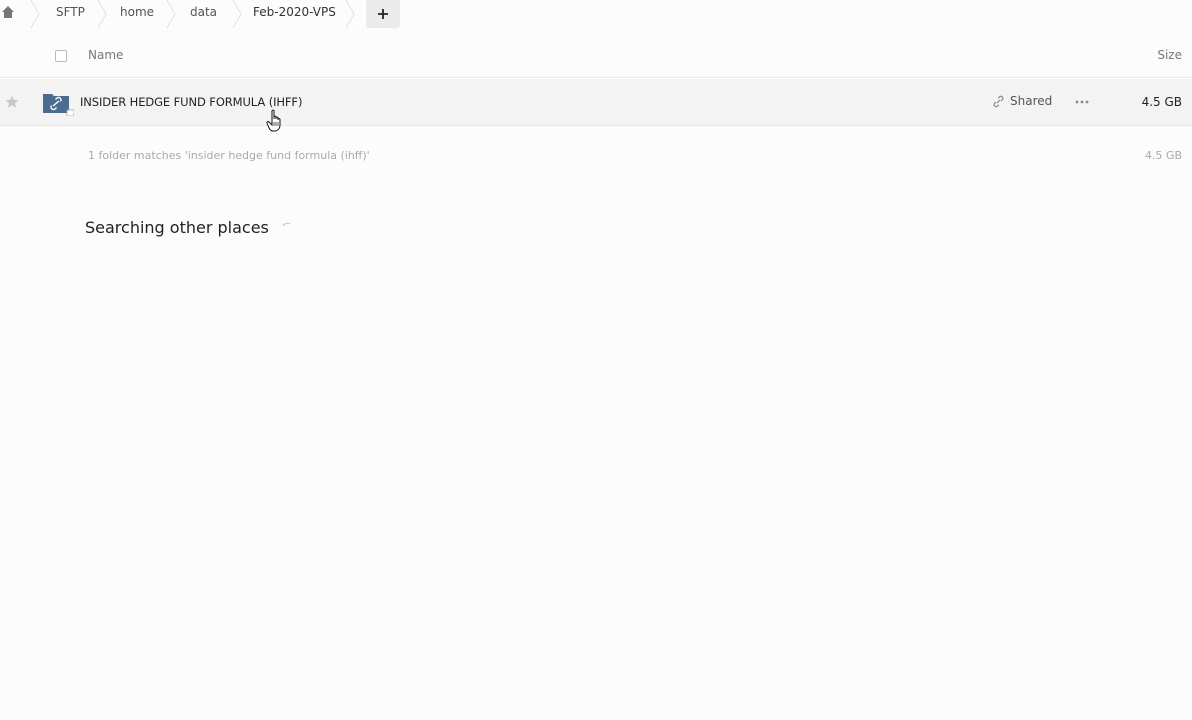 This screenshot has width=1192, height=720. I want to click on add-button, so click(383, 14).